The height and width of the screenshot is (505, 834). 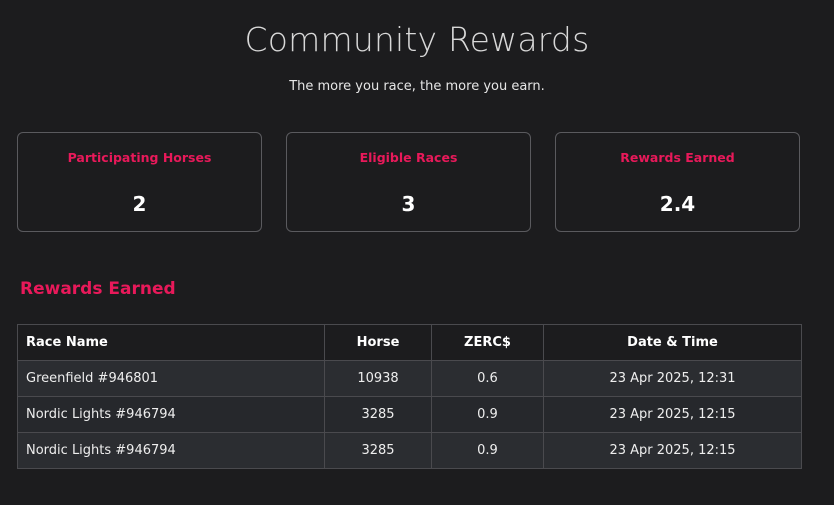 What do you see at coordinates (408, 182) in the screenshot?
I see `stat-card-eligible-races: Eligible Races 3` at bounding box center [408, 182].